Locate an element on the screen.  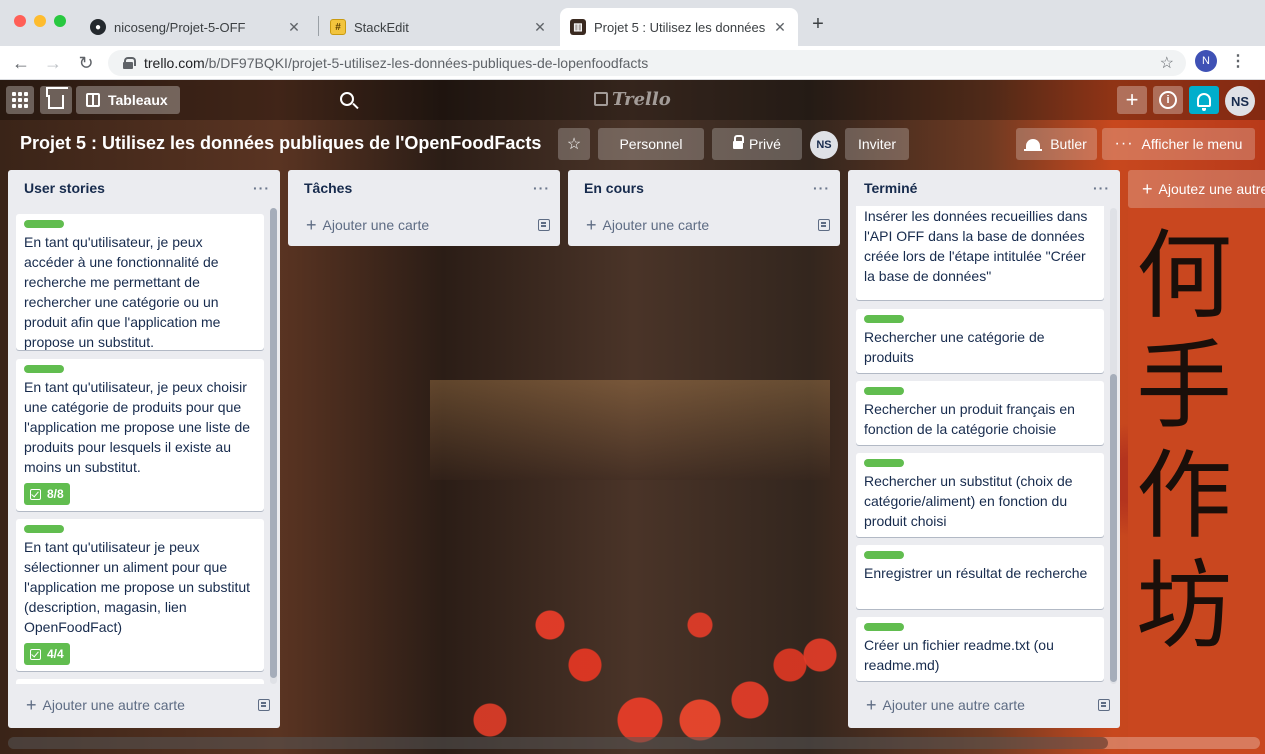
visibility-button: Privé is located at coordinates (757, 144).